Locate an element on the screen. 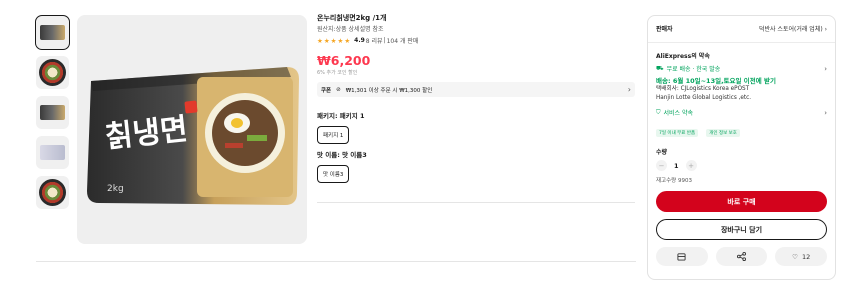 This screenshot has width=850, height=281. cart-icon is located at coordinates (681, 257).